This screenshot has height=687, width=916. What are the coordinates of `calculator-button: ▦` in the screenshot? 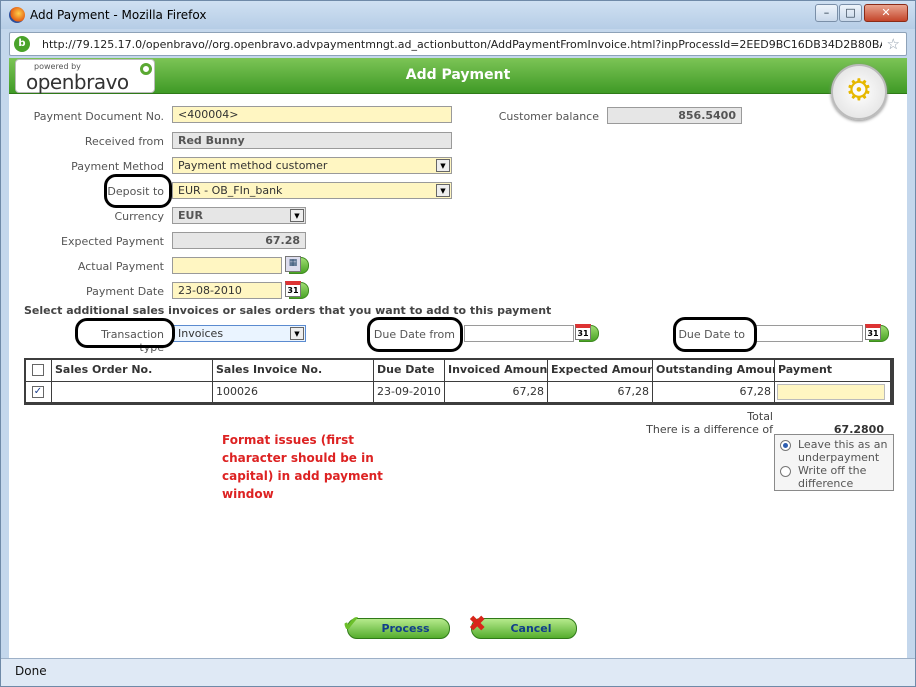 It's located at (297, 265).